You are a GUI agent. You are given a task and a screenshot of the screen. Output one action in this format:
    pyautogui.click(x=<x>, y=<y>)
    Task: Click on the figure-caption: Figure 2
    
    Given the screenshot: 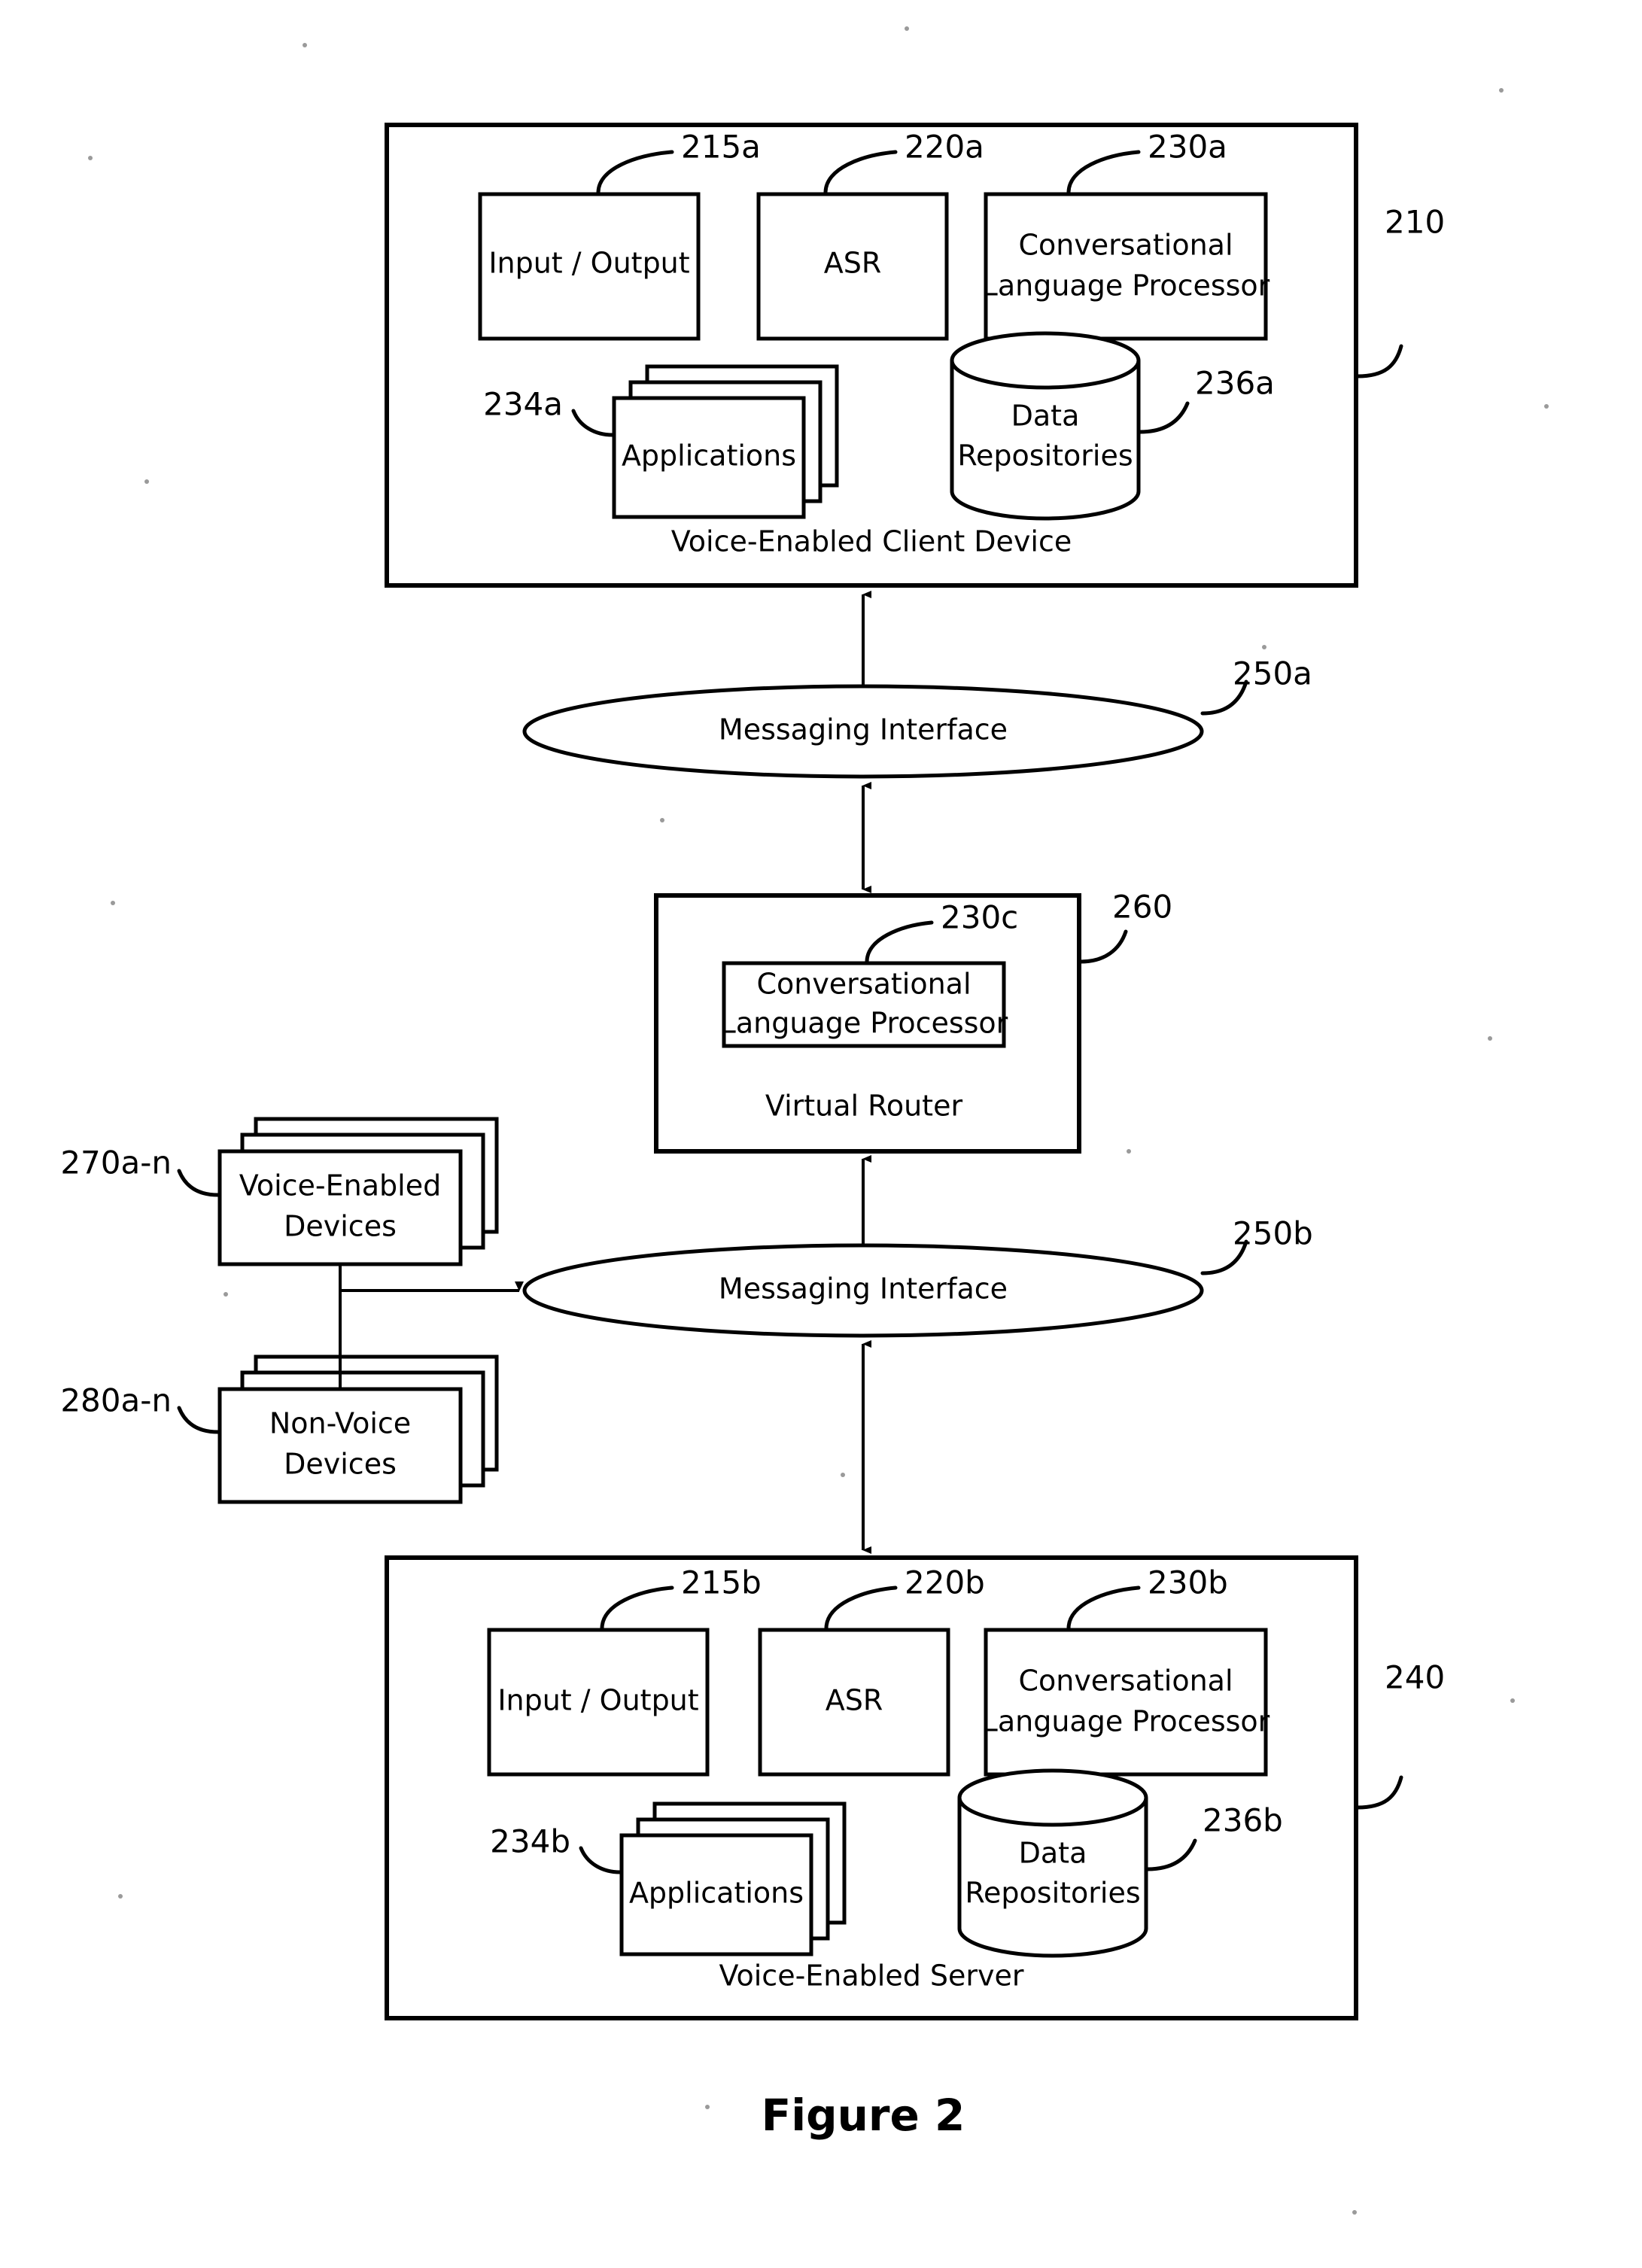 What is the action you would take?
    pyautogui.click(x=864, y=2115)
    